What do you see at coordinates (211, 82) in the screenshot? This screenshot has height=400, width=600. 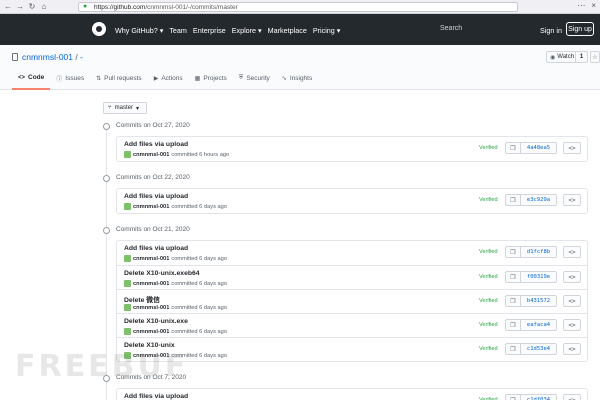 I see `tab-projects: ▦ Projects` at bounding box center [211, 82].